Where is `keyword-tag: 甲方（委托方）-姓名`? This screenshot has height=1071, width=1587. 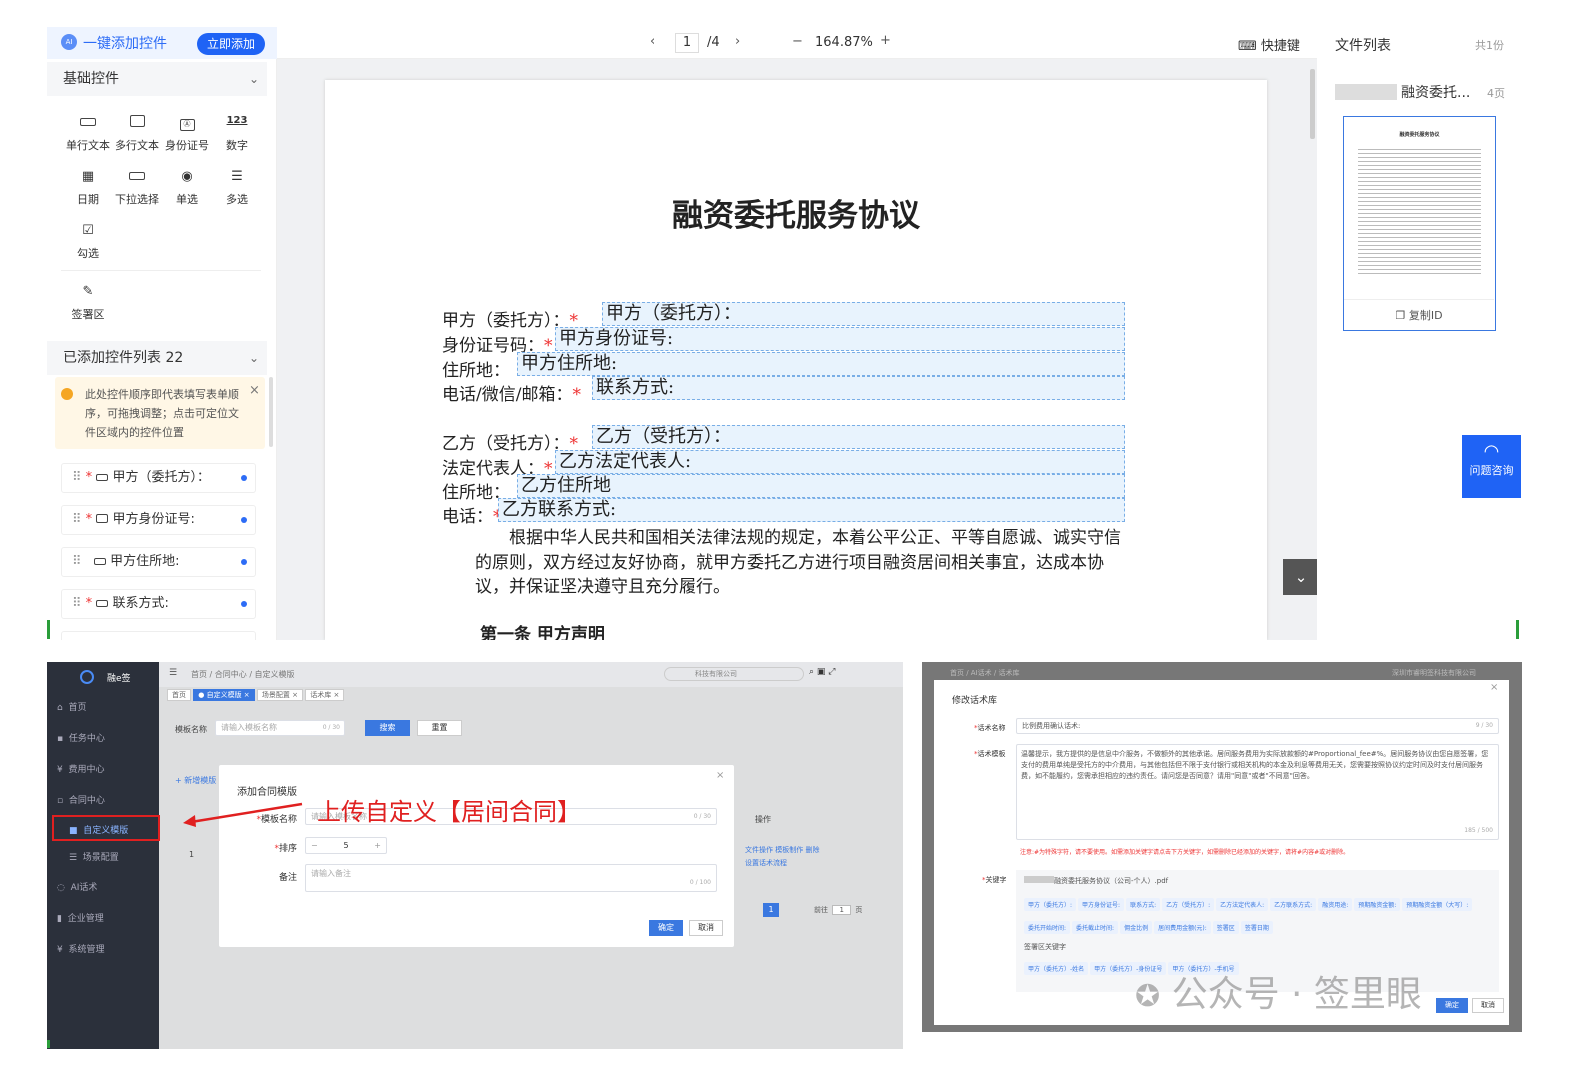 keyword-tag: 甲方（委托方）-姓名 is located at coordinates (1056, 968).